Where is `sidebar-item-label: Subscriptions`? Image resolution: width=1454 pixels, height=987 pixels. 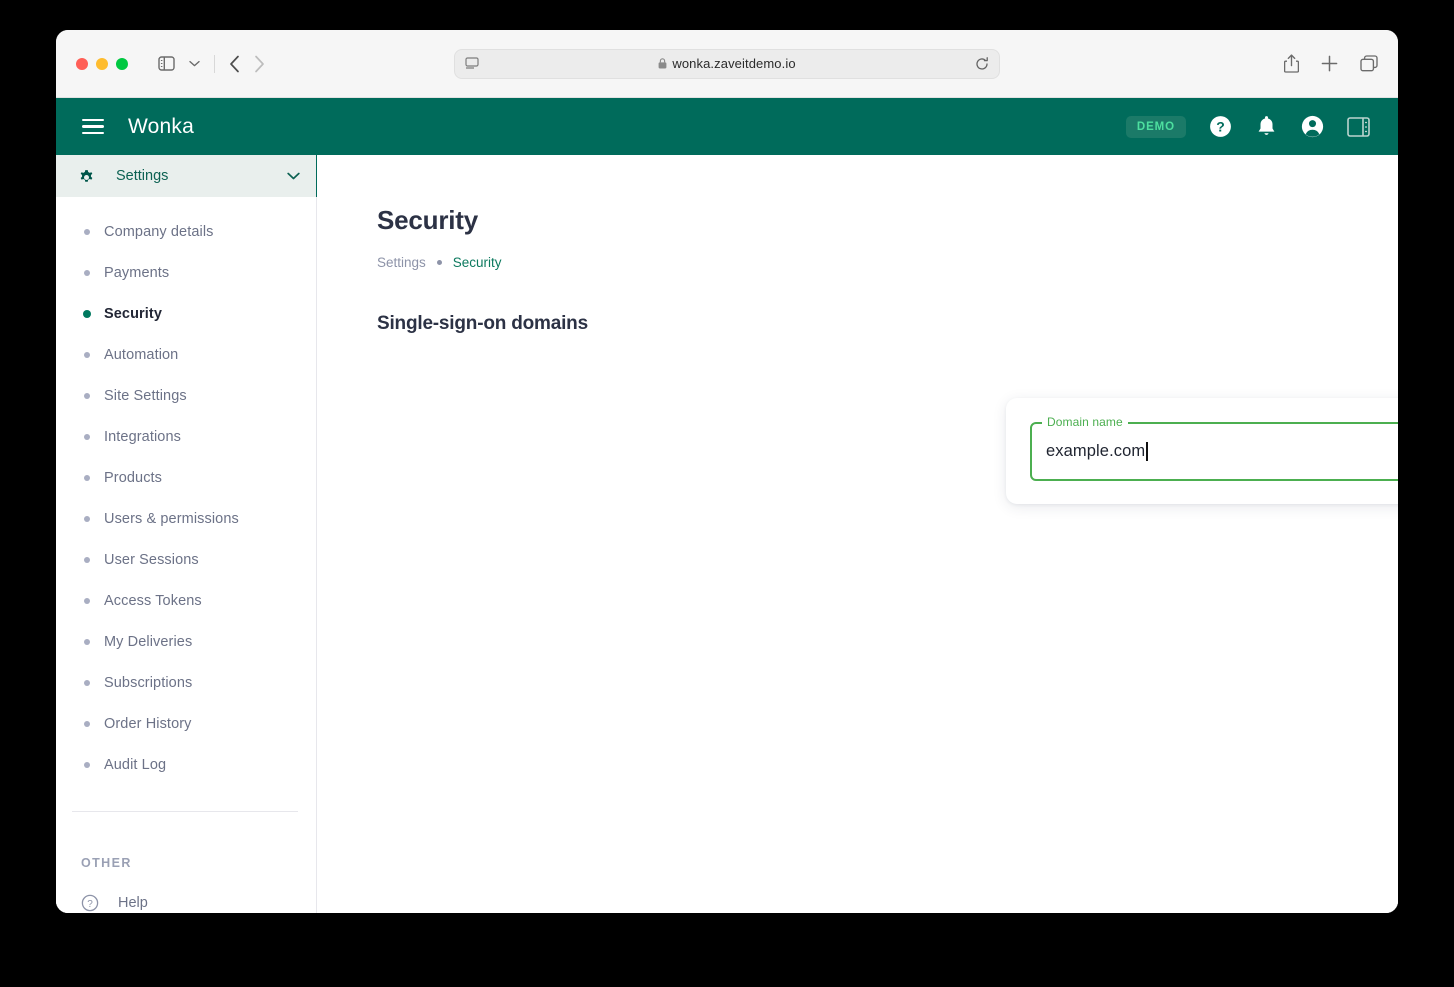
sidebar-item-label: Subscriptions is located at coordinates (148, 682).